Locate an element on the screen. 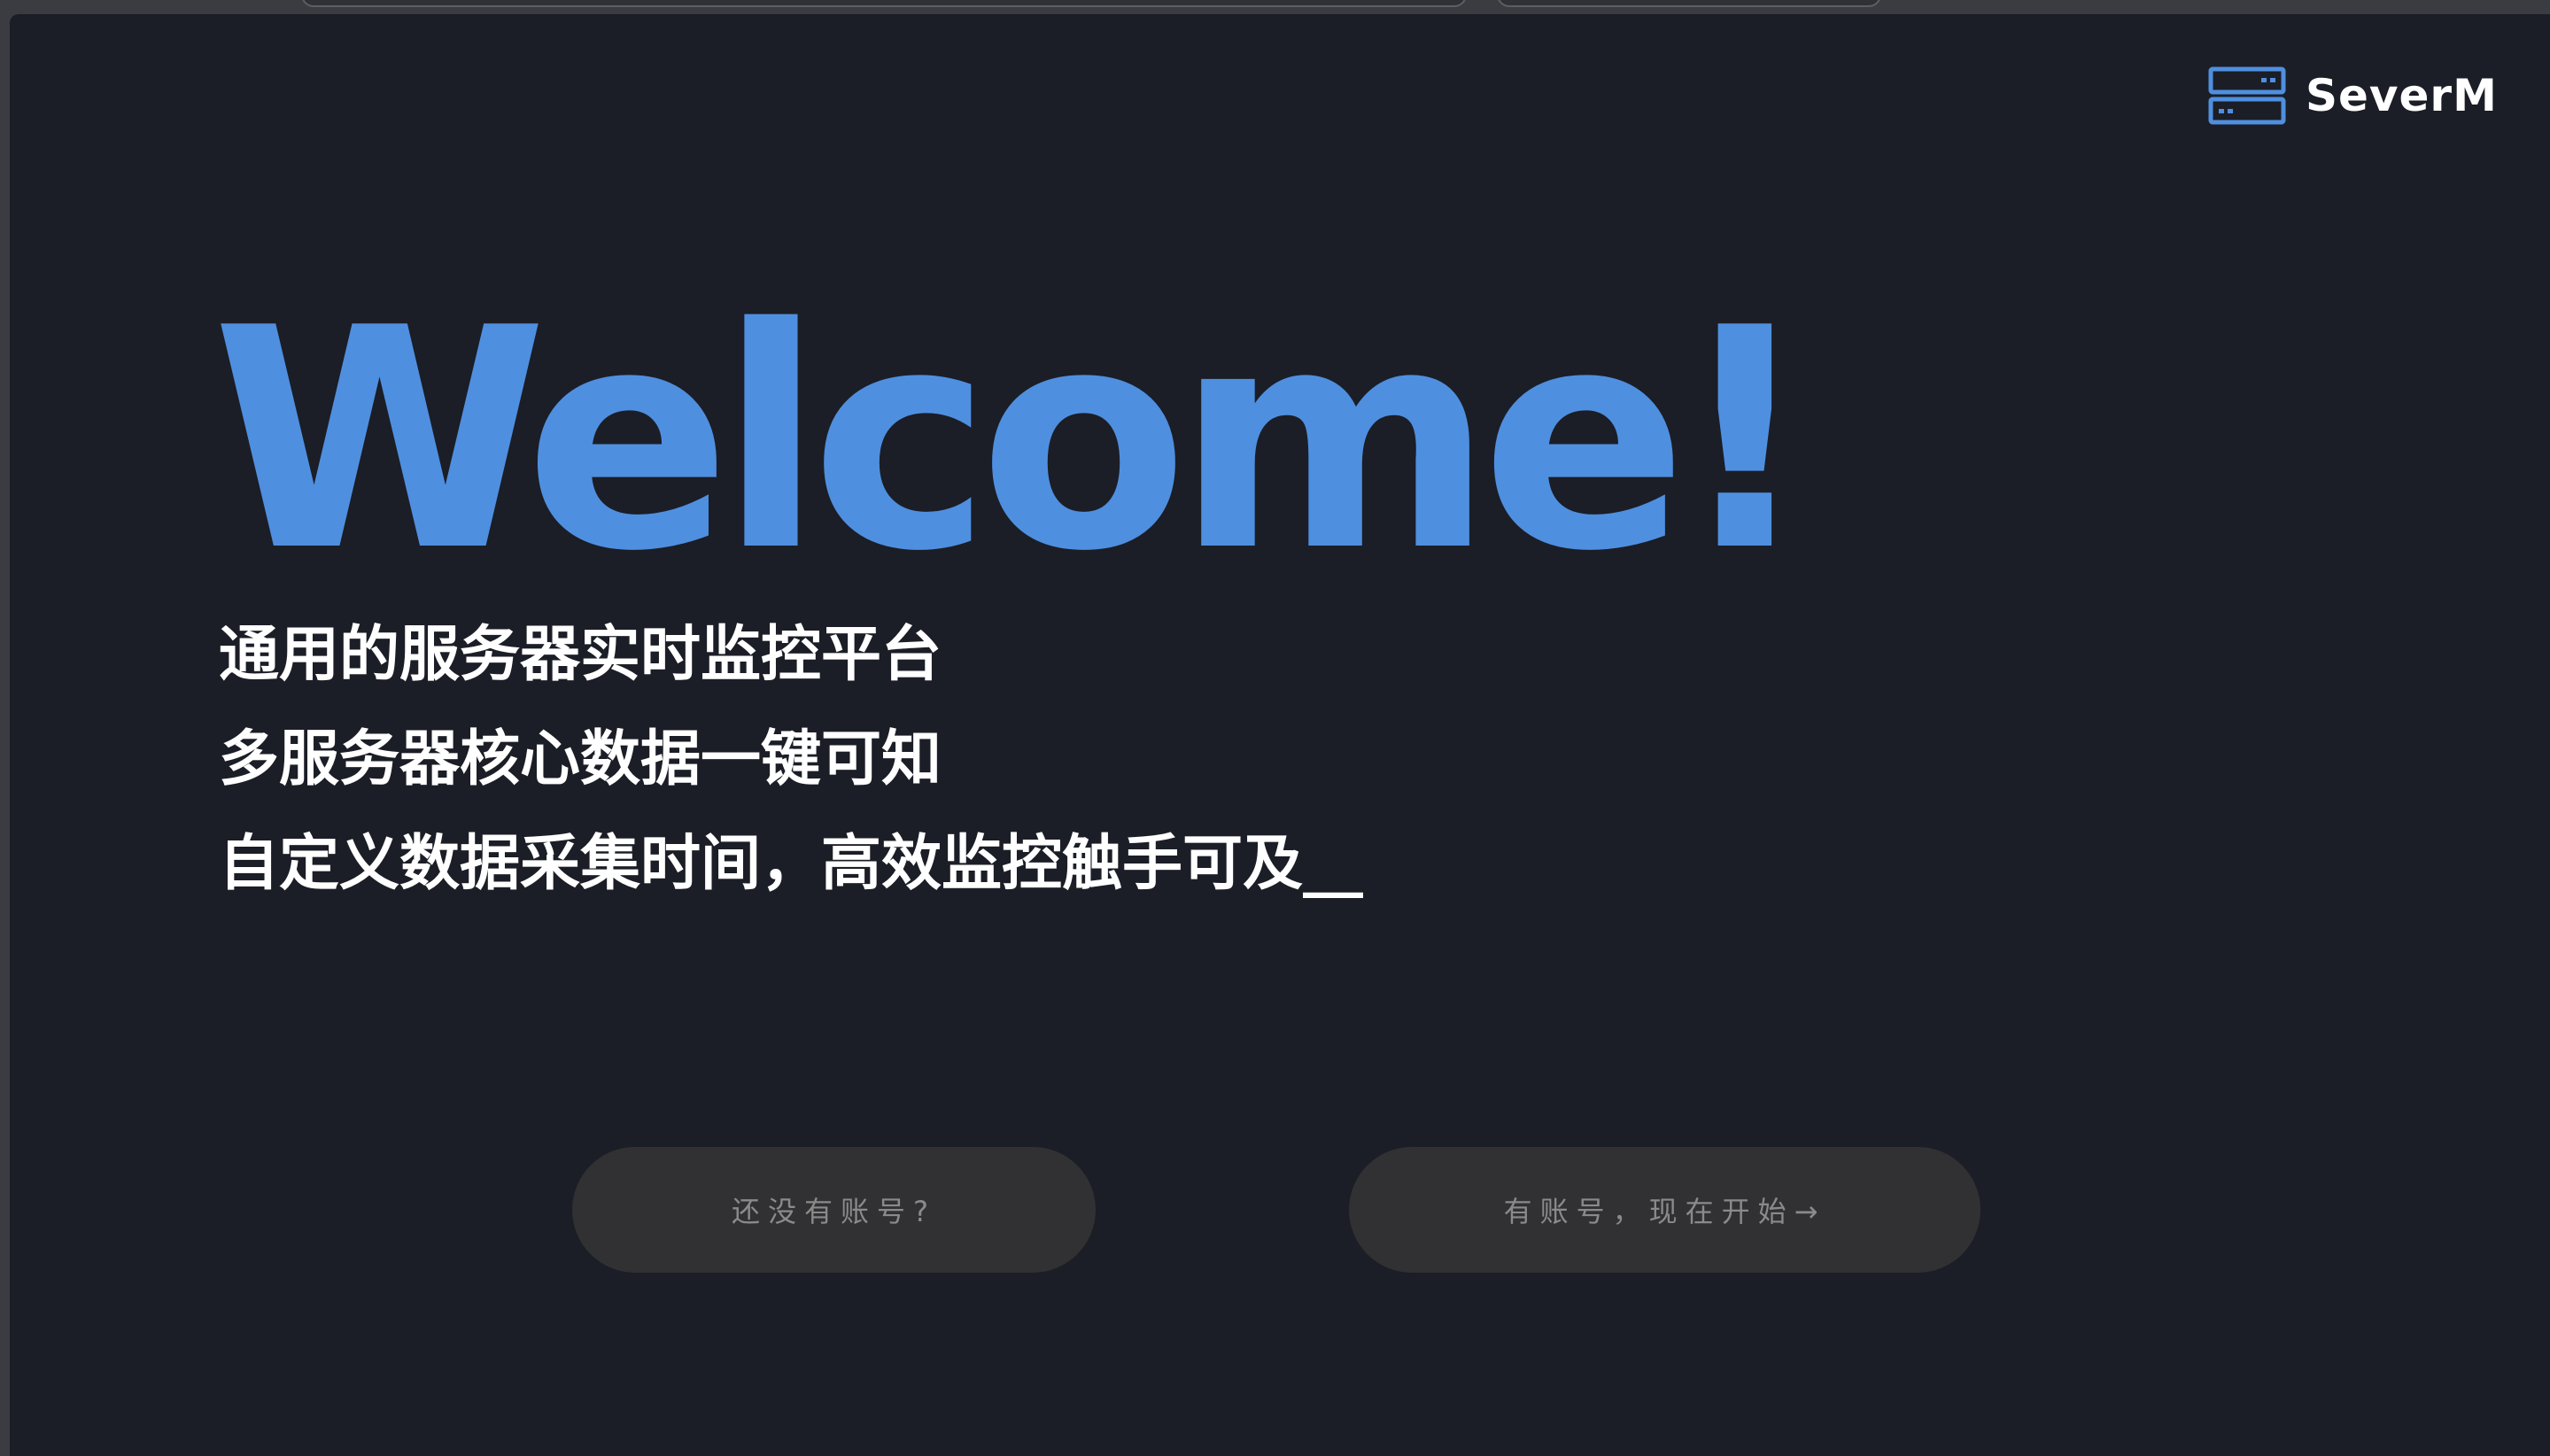 This screenshot has width=2550, height=1456. tagline-line-3: 自定义数据采集时间，高效监控触手可及__ is located at coordinates (791, 864).